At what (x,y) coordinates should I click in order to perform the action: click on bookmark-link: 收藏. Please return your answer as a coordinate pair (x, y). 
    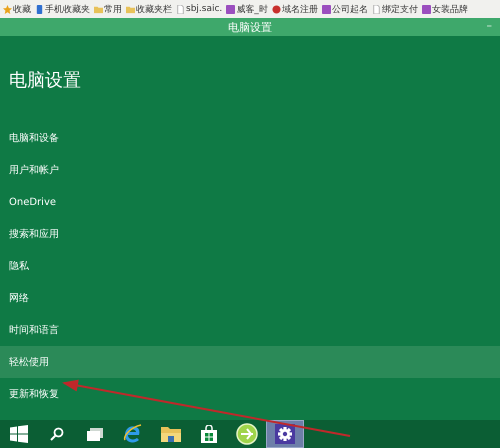
    Looking at the image, I should click on (22, 9).